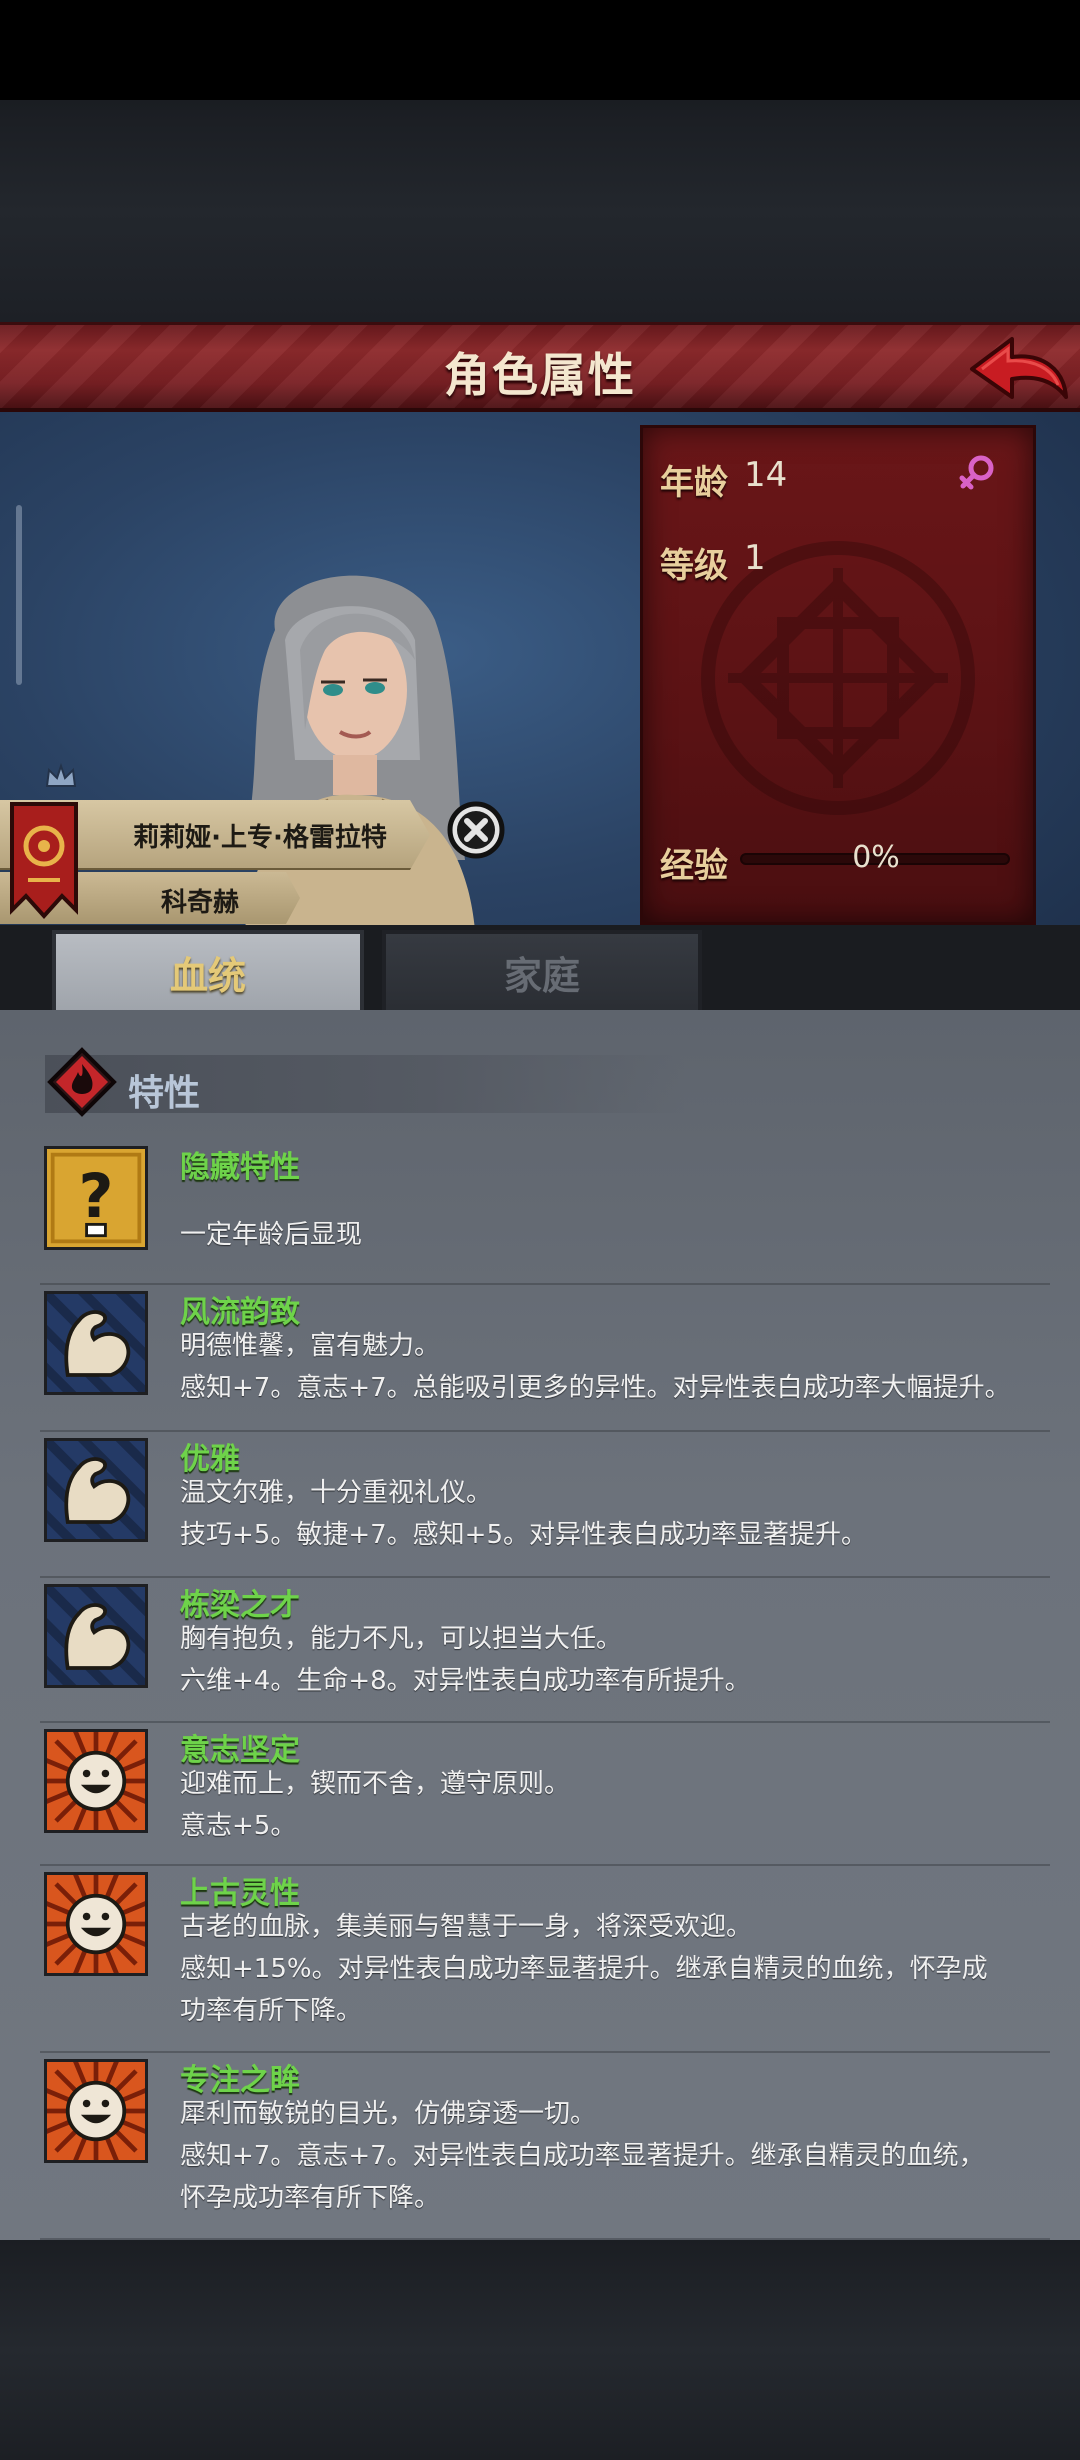 The image size is (1080, 2460). What do you see at coordinates (766, 475) in the screenshot?
I see `age-value: 14` at bounding box center [766, 475].